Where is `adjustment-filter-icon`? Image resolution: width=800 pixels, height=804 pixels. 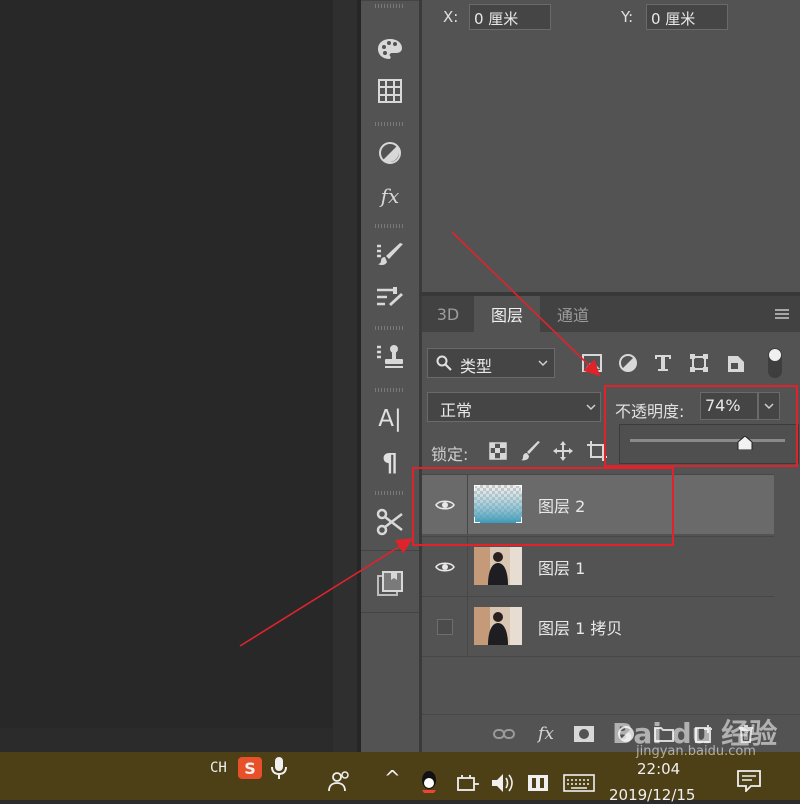 adjustment-filter-icon is located at coordinates (628, 363).